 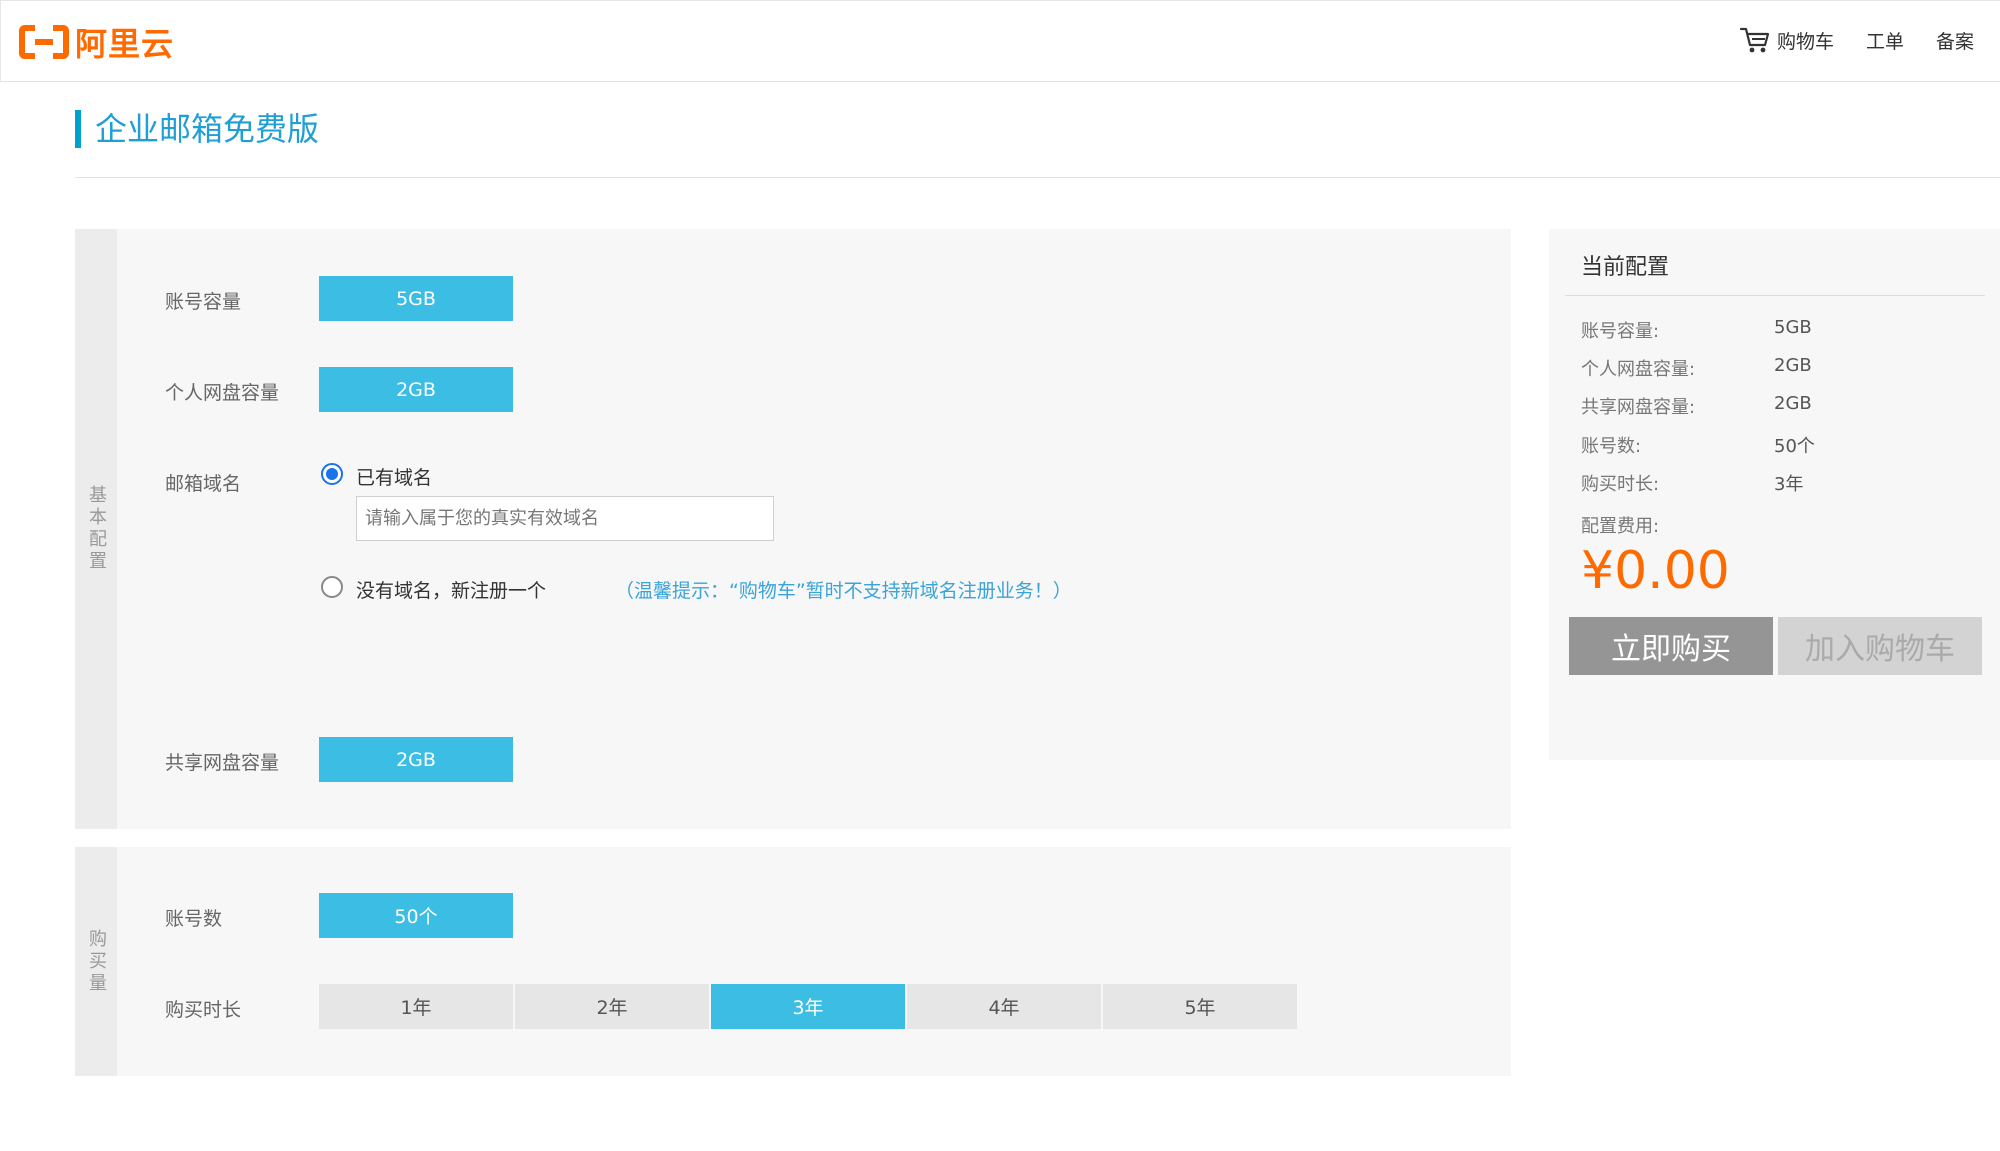 I want to click on summary-key: 共享网盘容量:, so click(x=1638, y=407).